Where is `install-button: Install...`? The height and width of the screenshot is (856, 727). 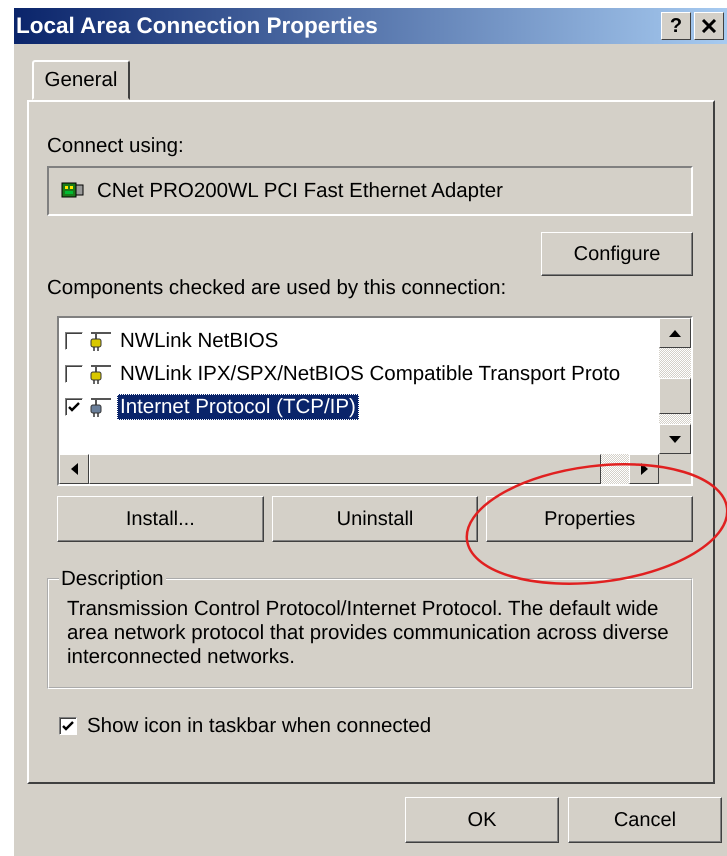
install-button: Install... is located at coordinates (160, 519).